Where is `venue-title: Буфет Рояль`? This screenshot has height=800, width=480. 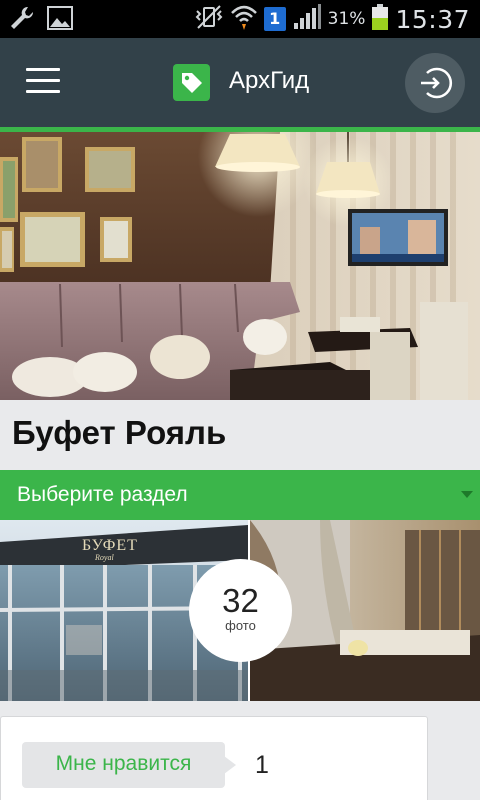
venue-title: Буфет Рояль is located at coordinates (119, 432).